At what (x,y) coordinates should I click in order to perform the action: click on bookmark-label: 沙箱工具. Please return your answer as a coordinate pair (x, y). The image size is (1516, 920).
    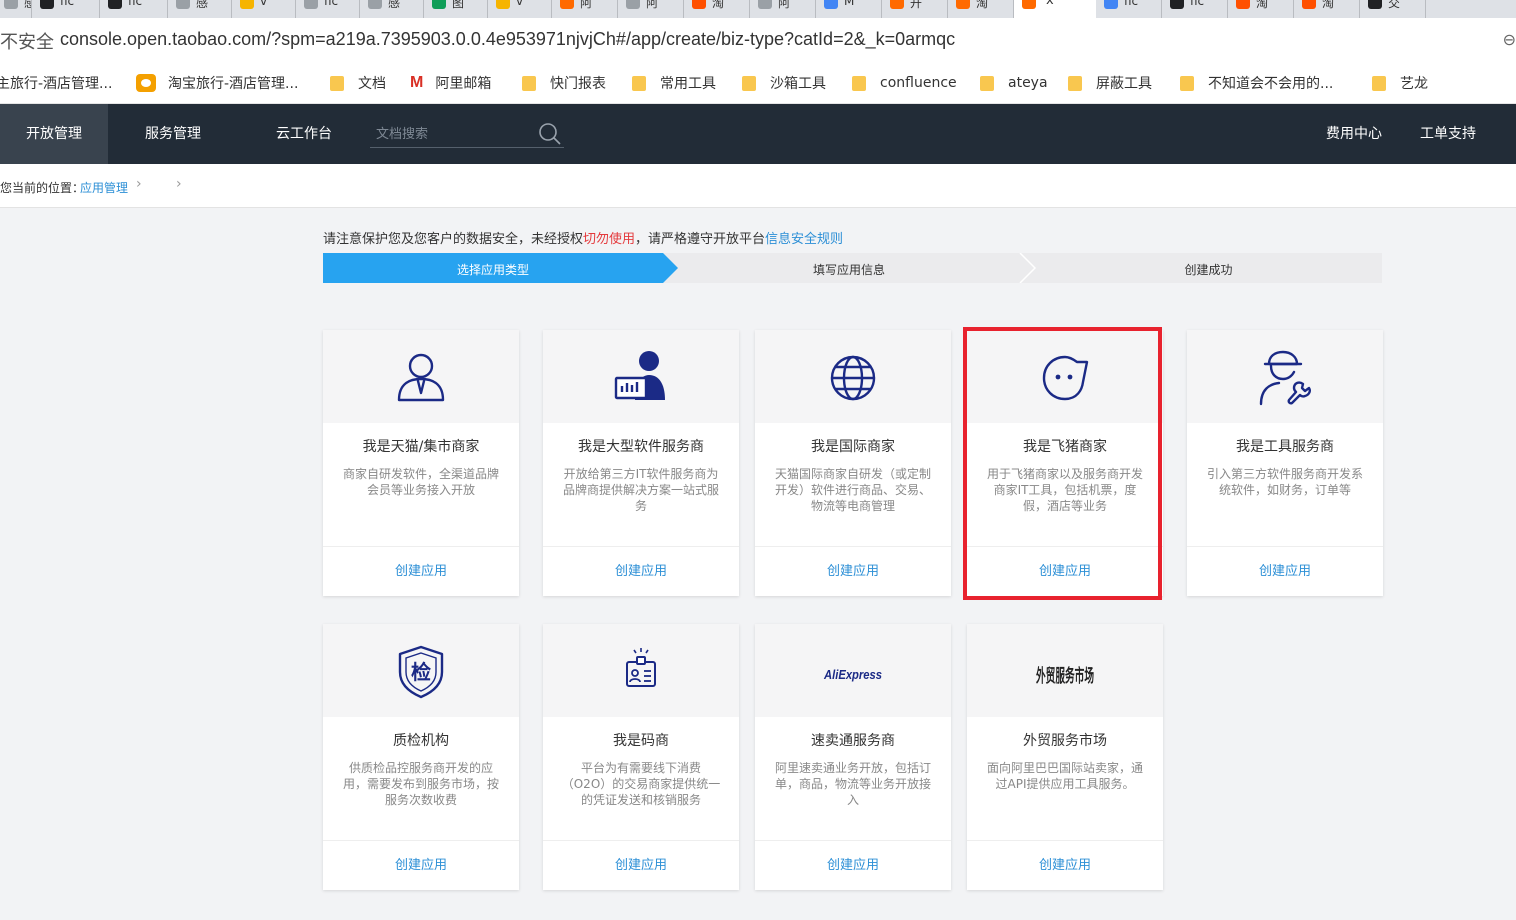
    Looking at the image, I should click on (798, 84).